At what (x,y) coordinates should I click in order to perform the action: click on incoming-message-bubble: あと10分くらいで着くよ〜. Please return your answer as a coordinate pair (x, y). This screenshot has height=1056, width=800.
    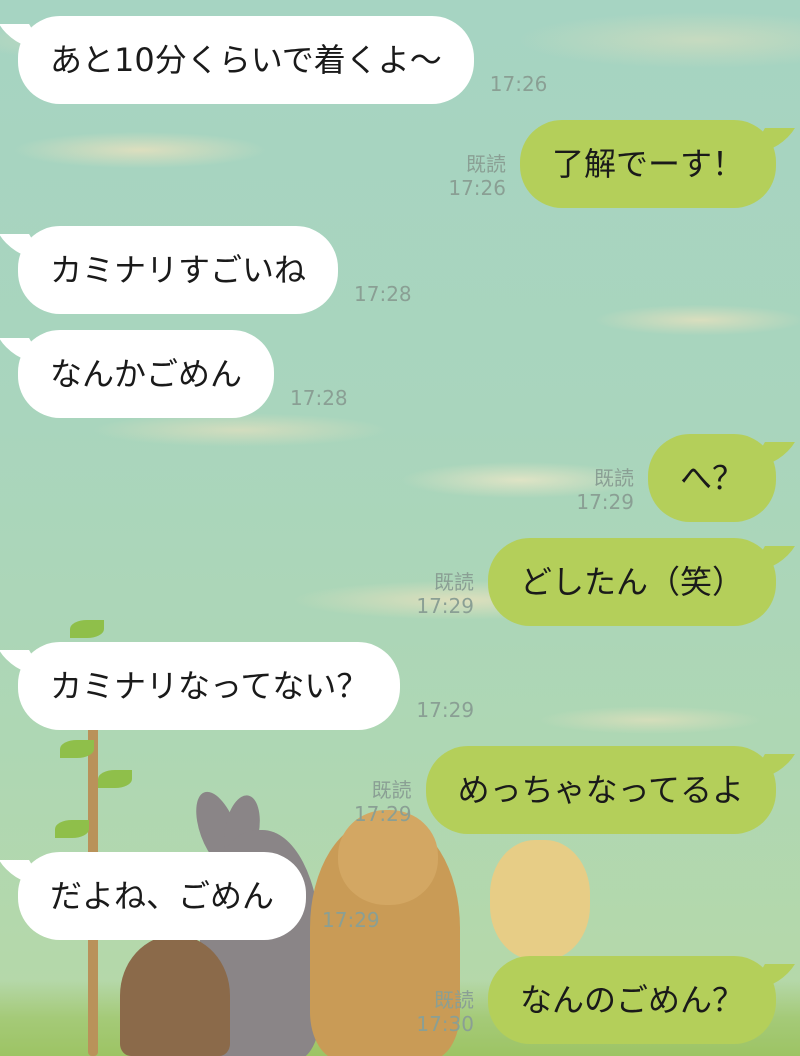
    Looking at the image, I should click on (246, 60).